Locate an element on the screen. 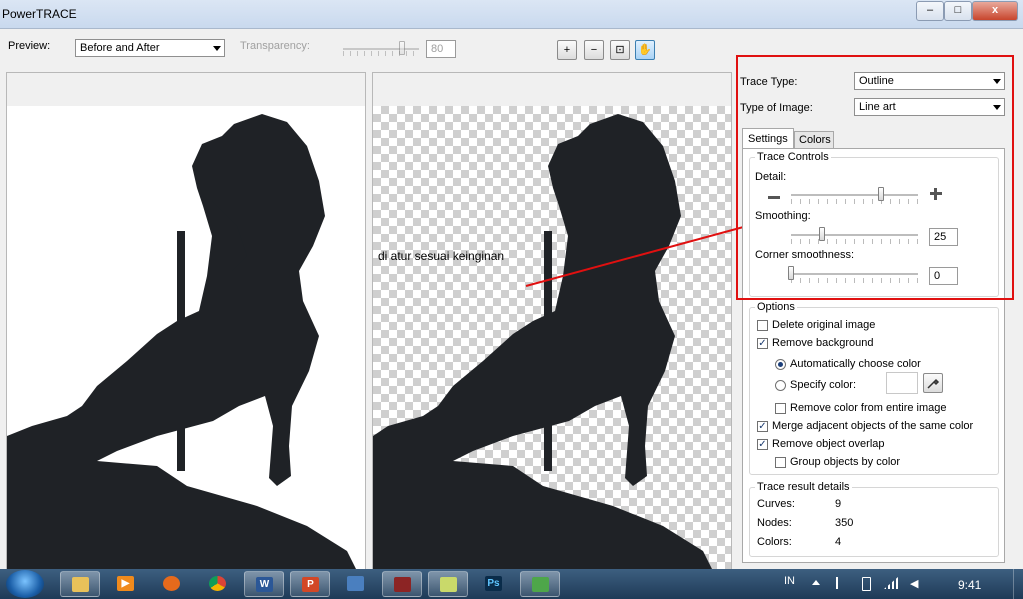 Image resolution: width=1023 pixels, height=599 pixels. chrome-icon is located at coordinates (217, 583).